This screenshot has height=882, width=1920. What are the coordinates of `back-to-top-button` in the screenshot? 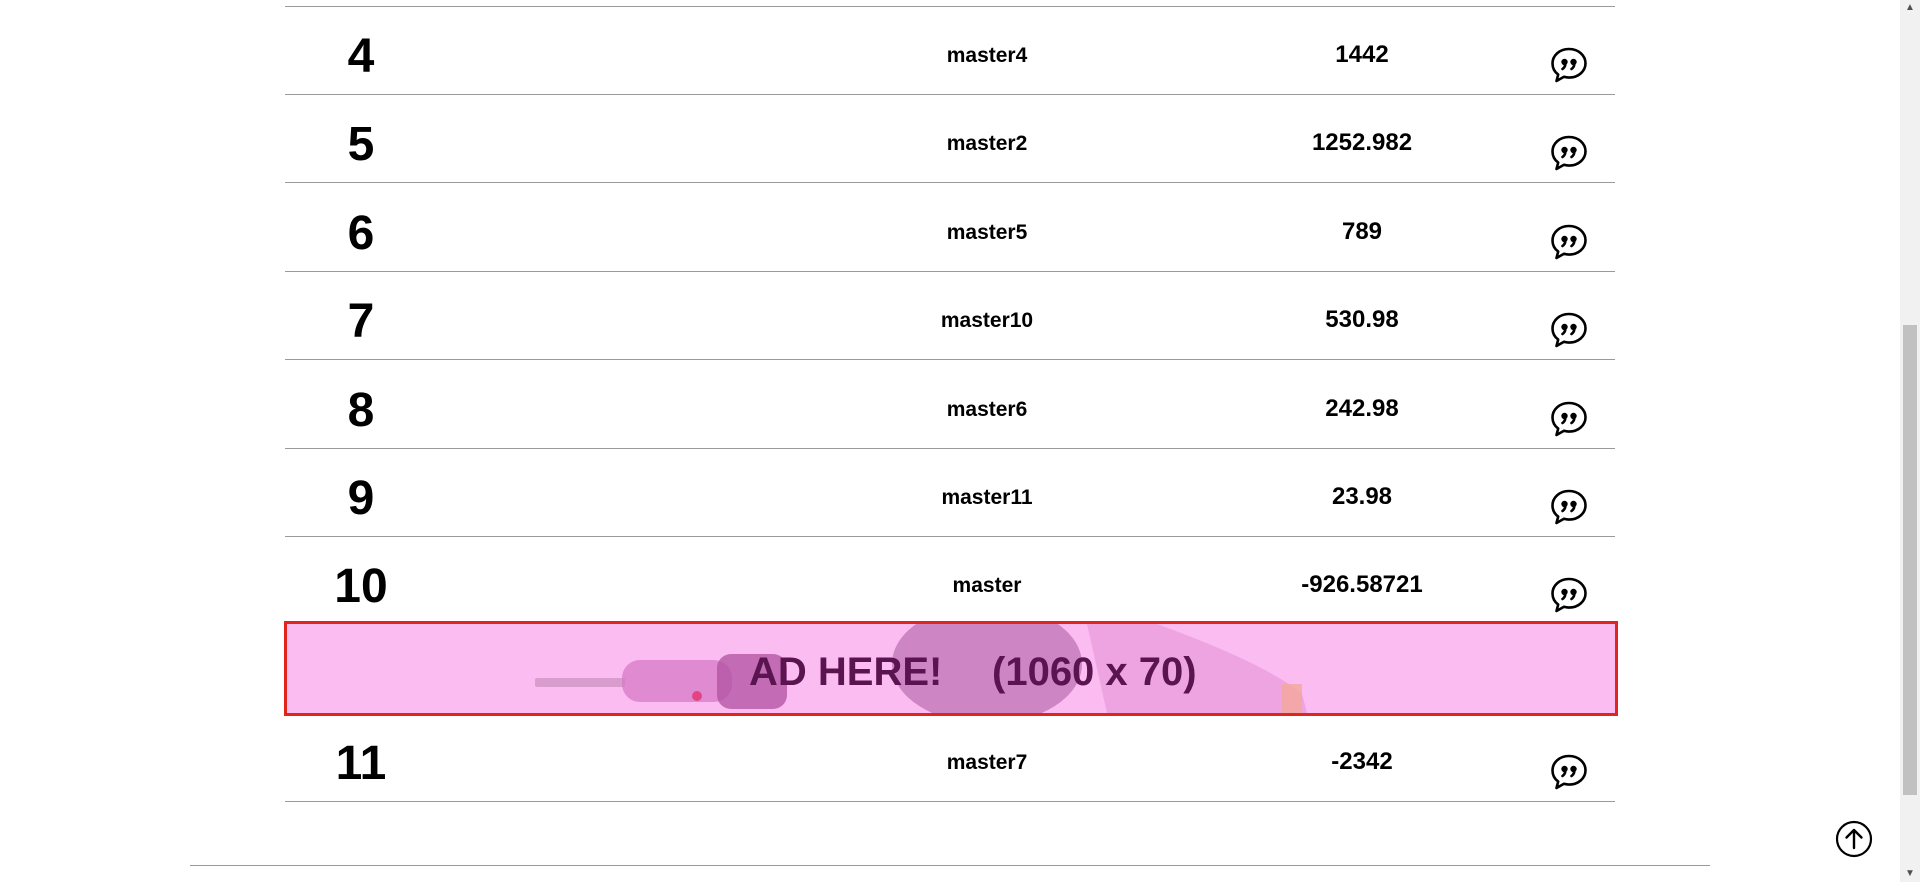 It's located at (1854, 839).